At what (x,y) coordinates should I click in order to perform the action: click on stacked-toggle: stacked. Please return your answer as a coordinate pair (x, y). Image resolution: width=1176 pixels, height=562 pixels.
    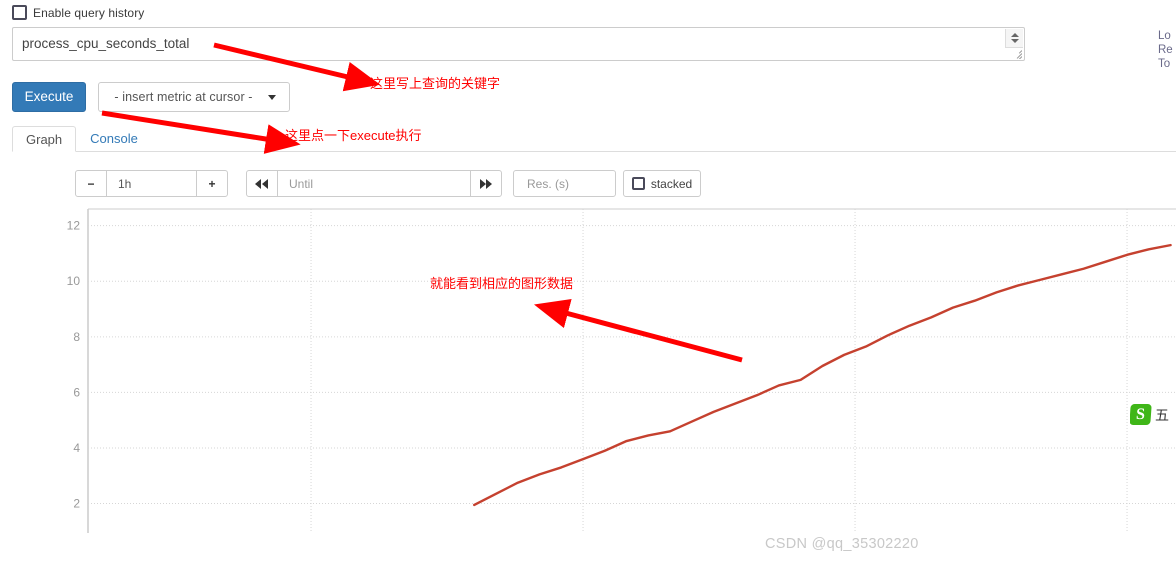
    Looking at the image, I should click on (662, 183).